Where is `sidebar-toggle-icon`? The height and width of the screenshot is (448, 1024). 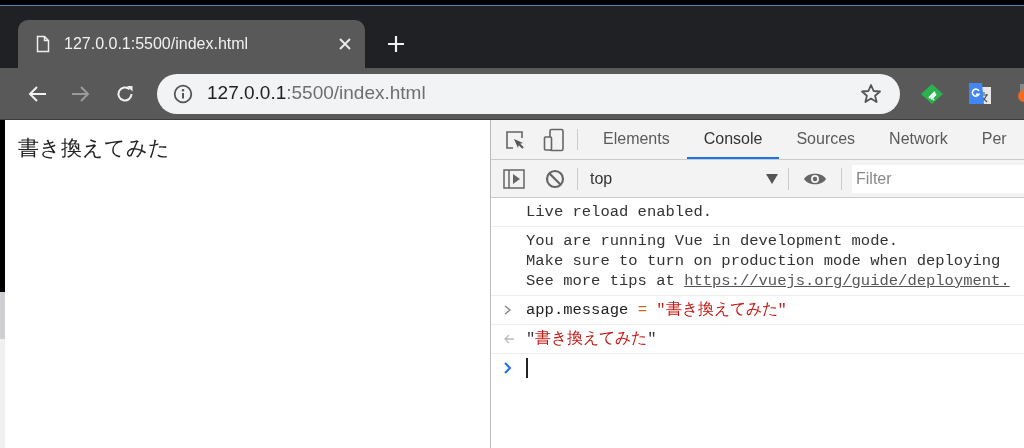
sidebar-toggle-icon is located at coordinates (514, 178).